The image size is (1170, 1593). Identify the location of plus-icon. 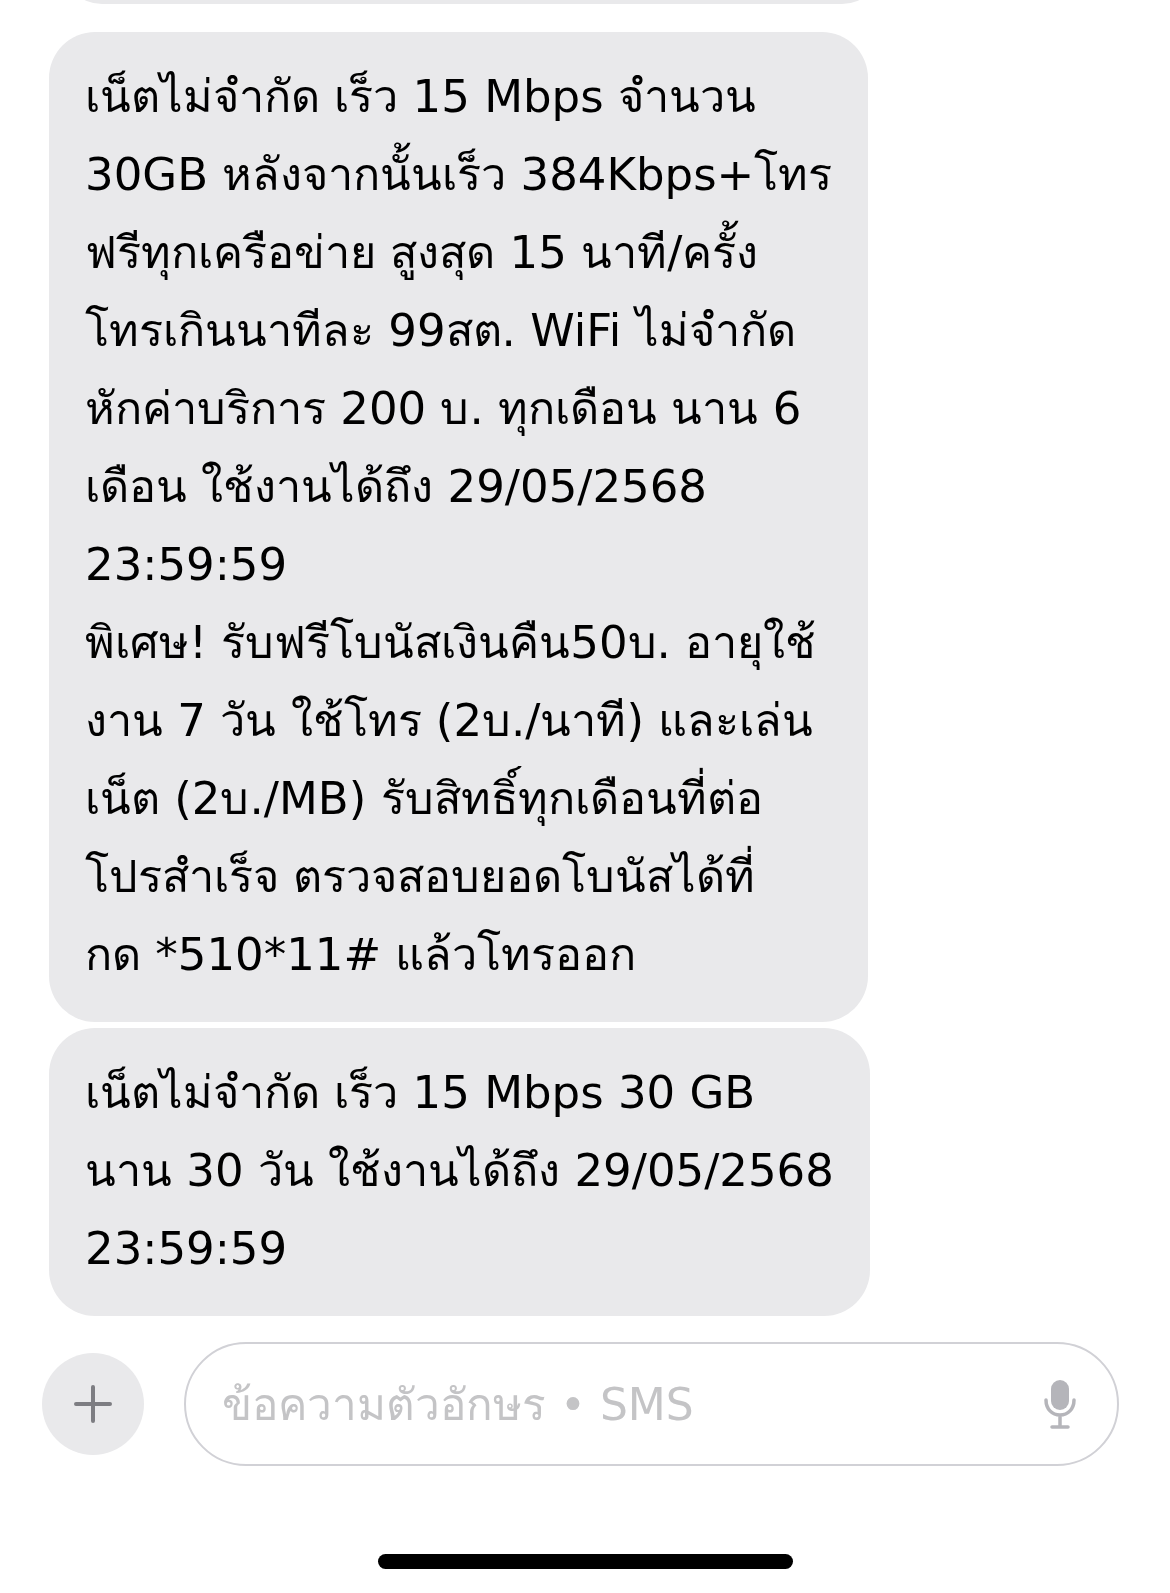
(93, 1404).